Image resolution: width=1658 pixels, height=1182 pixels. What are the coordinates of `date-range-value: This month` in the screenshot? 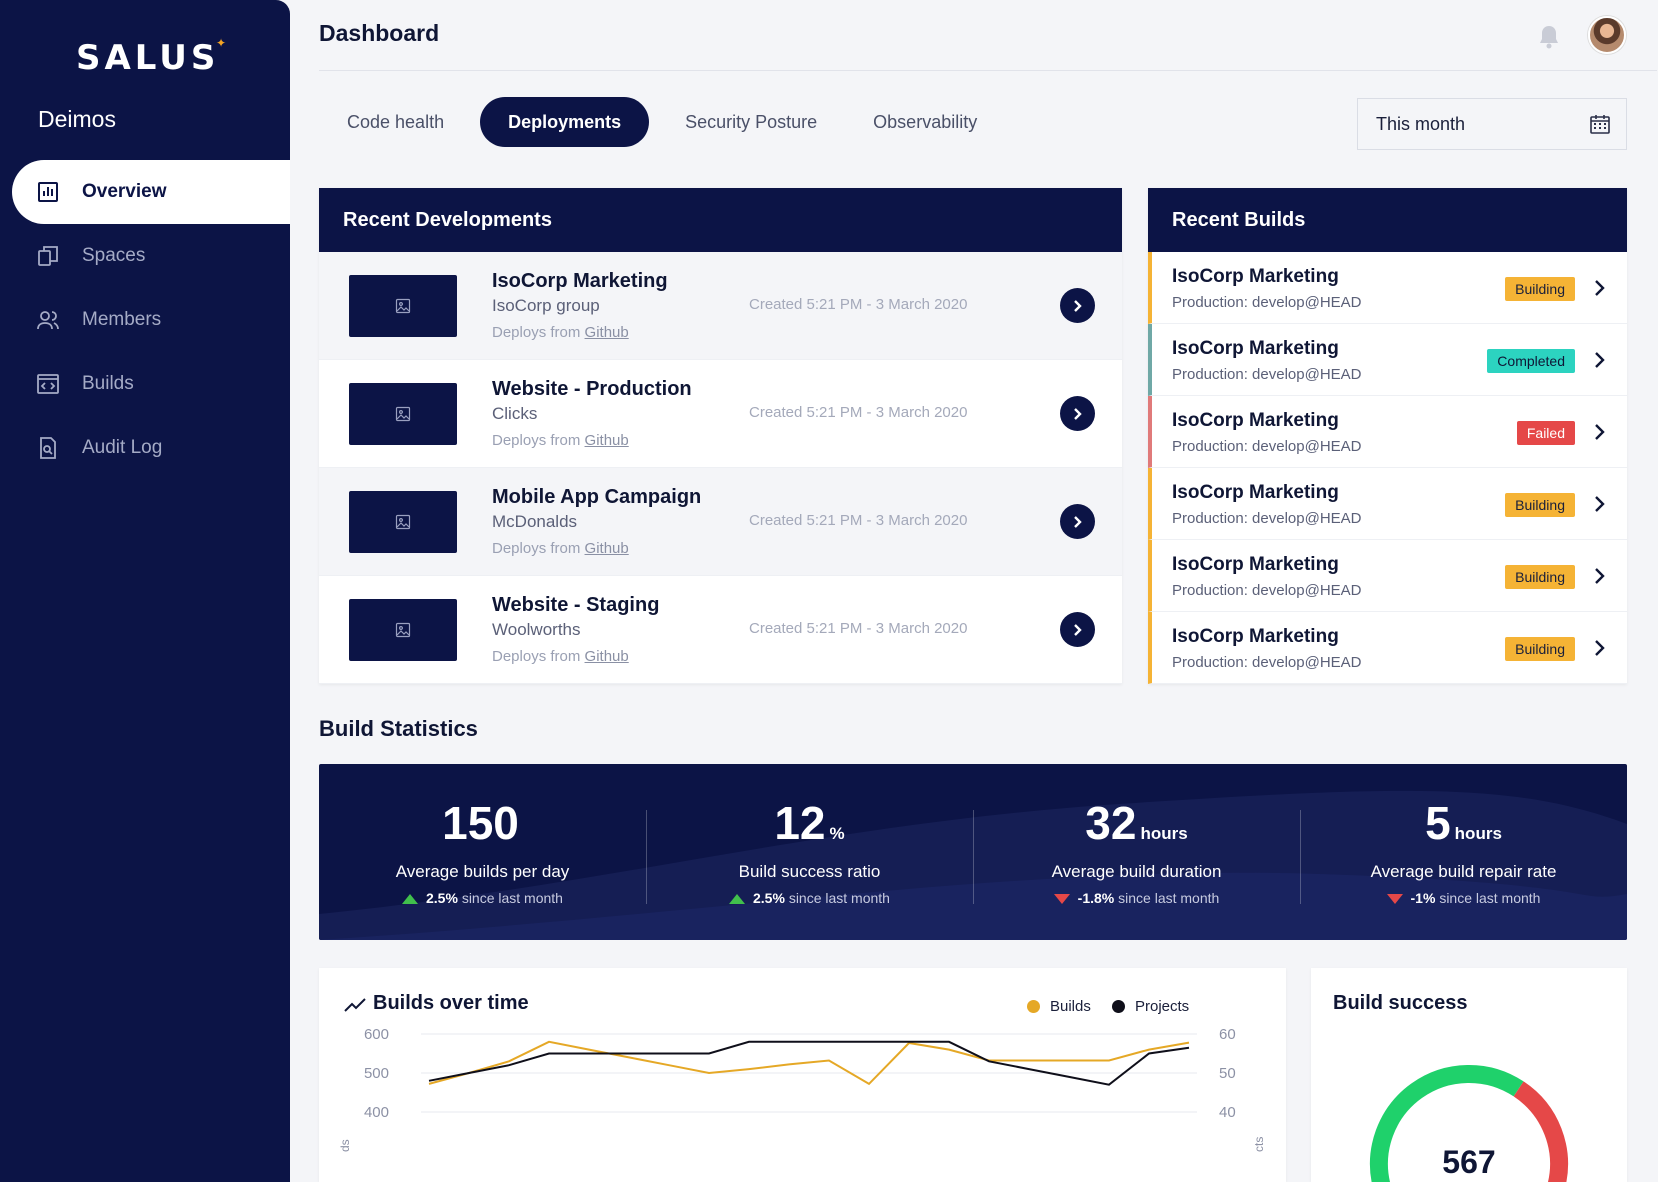 It's located at (1421, 123).